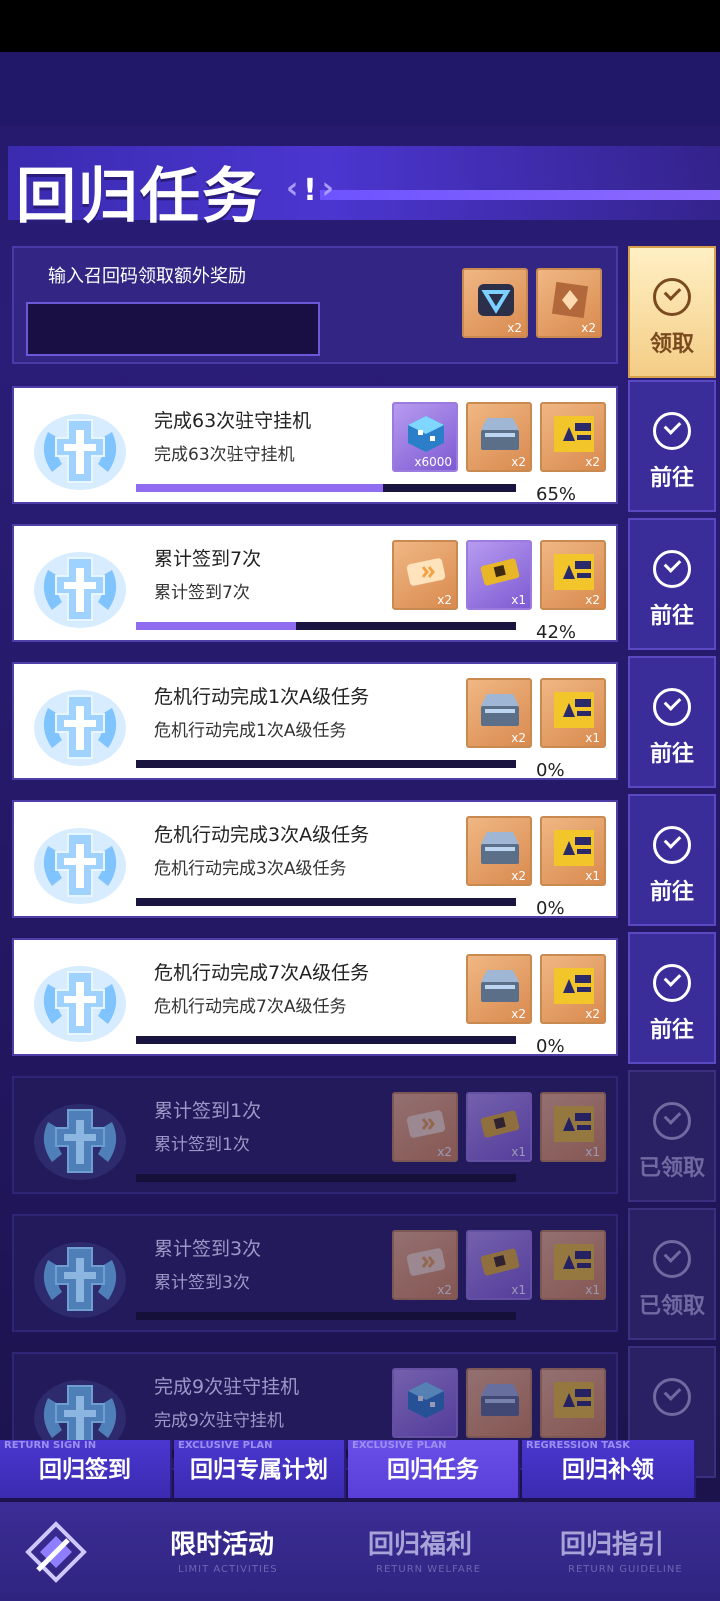  Describe the element at coordinates (433, 462) in the screenshot. I see `reward-qty: x6000` at that location.